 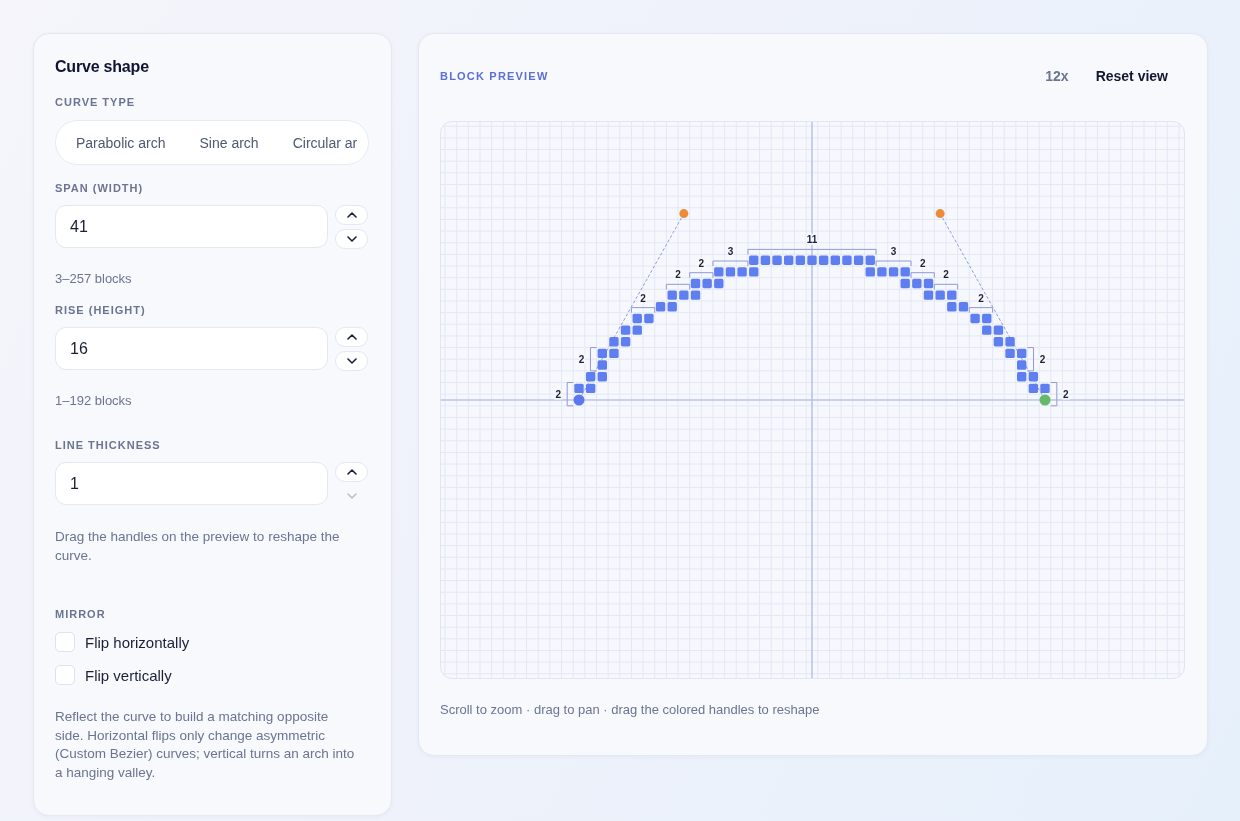 I want to click on checkbox-label: Flip horizontally, so click(x=137, y=642).